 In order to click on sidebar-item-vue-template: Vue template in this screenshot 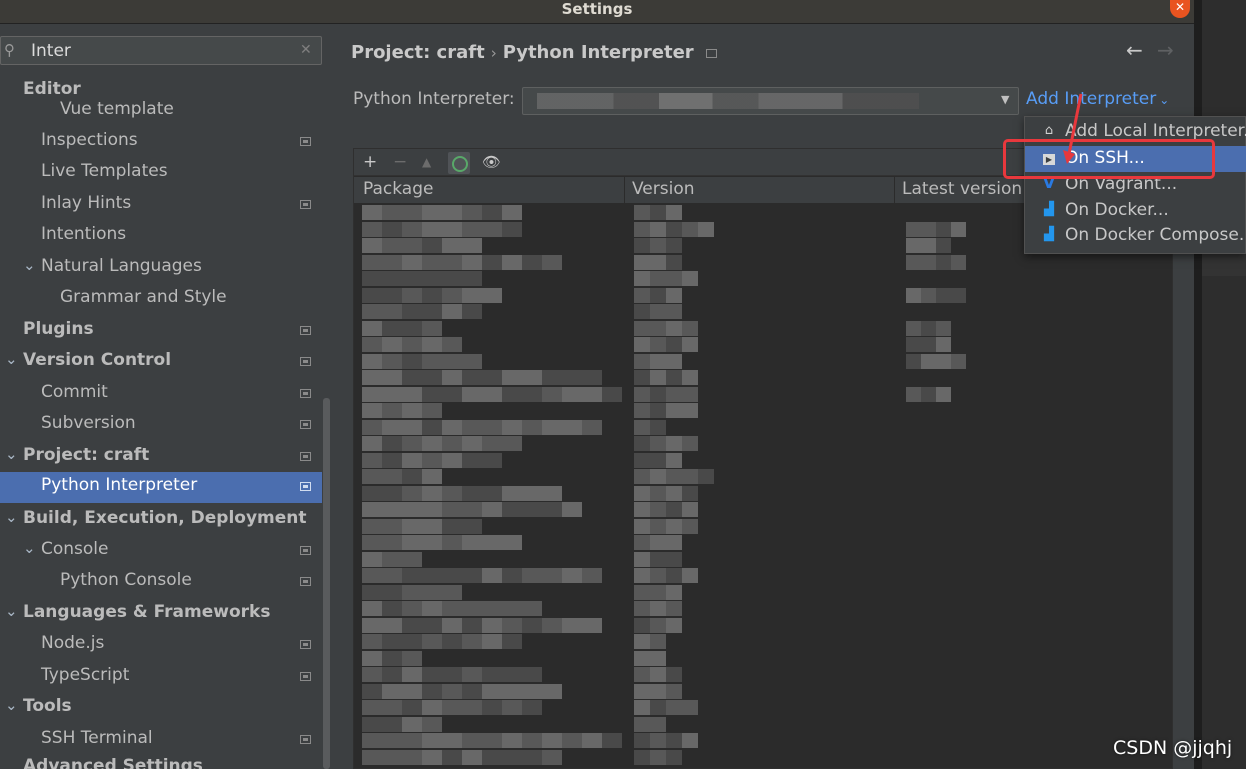, I will do `click(161, 111)`.